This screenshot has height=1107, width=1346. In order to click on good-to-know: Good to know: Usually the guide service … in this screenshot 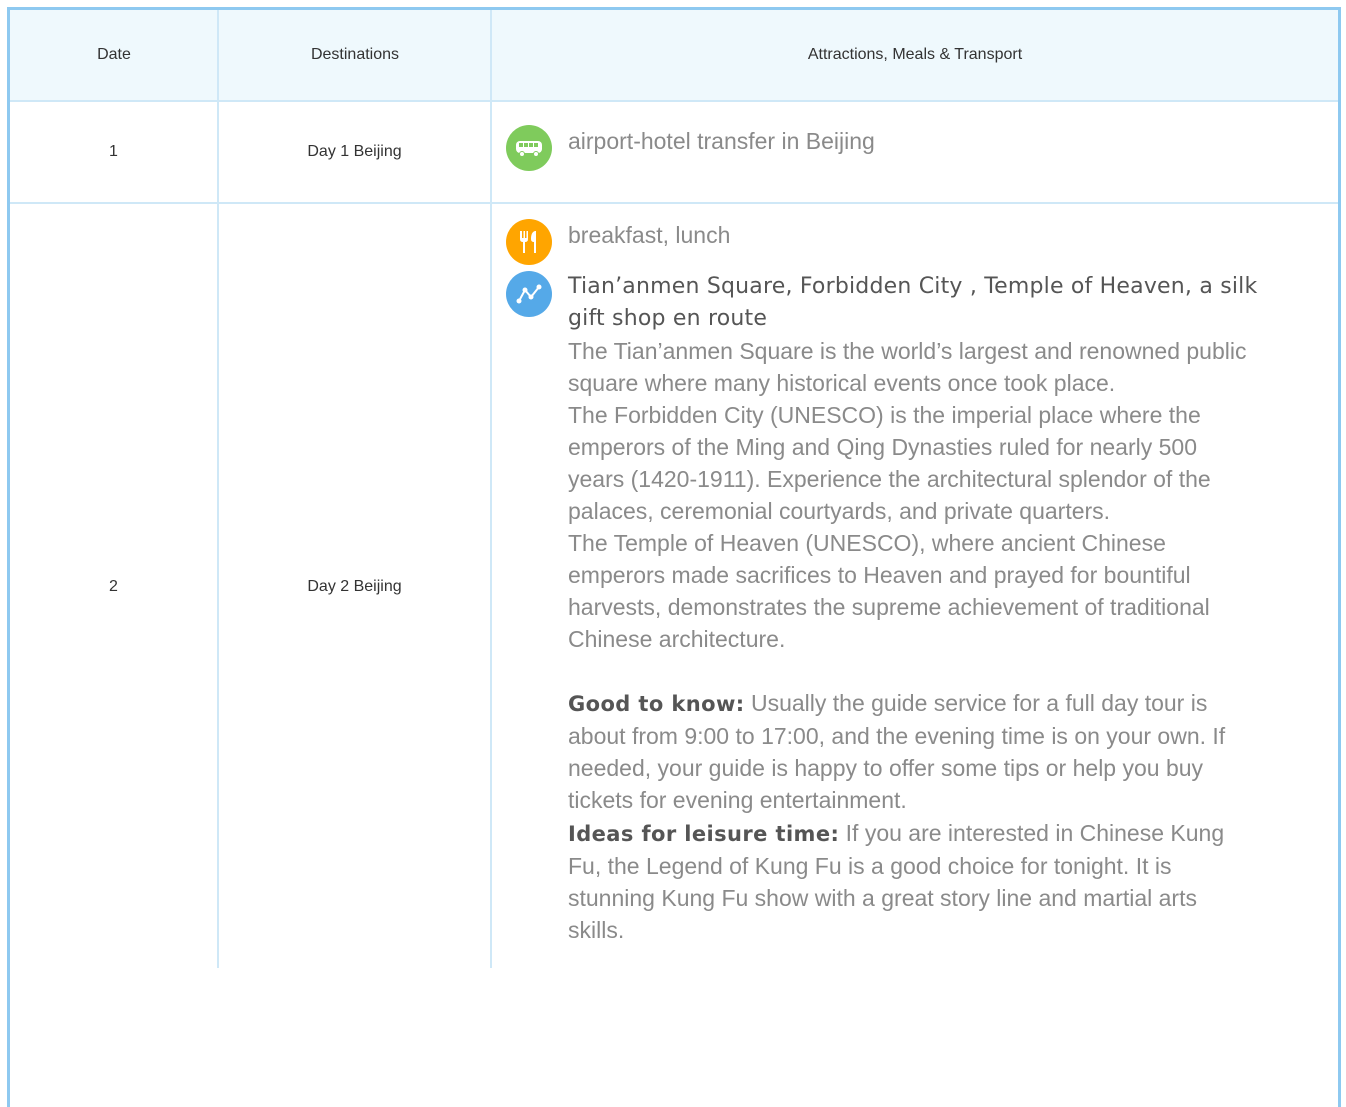, I will do `click(913, 751)`.